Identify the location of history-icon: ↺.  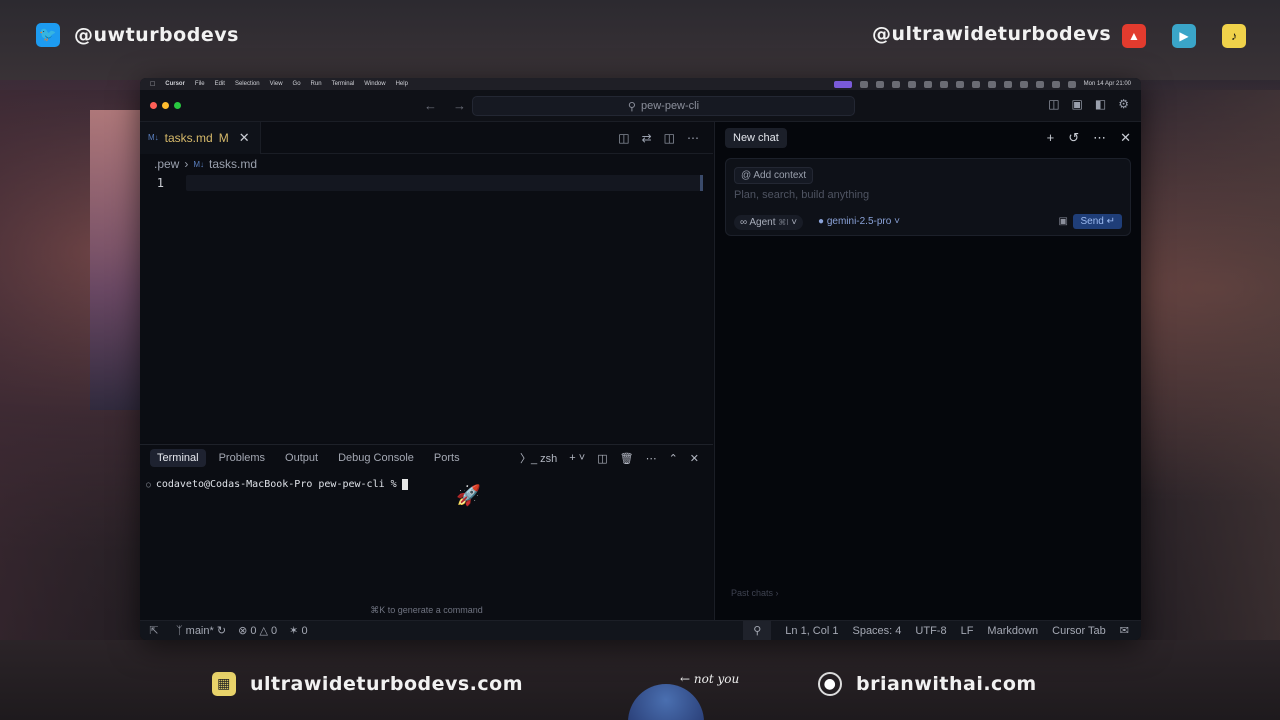
(1073, 138).